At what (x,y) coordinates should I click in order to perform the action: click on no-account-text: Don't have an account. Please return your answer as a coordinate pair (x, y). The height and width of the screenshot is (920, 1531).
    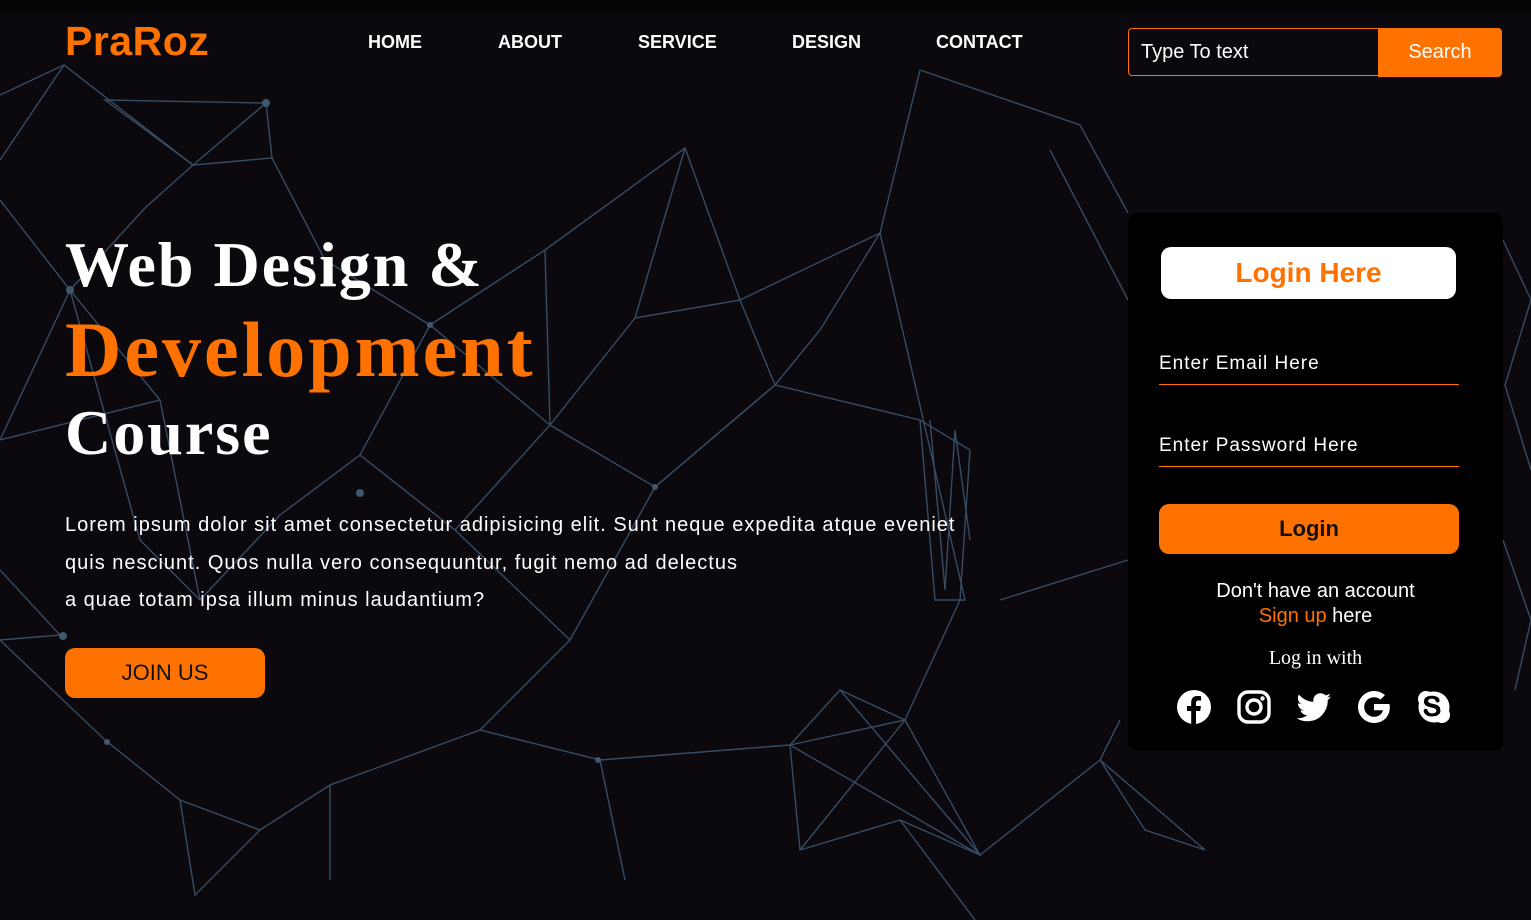
    Looking at the image, I should click on (1315, 591).